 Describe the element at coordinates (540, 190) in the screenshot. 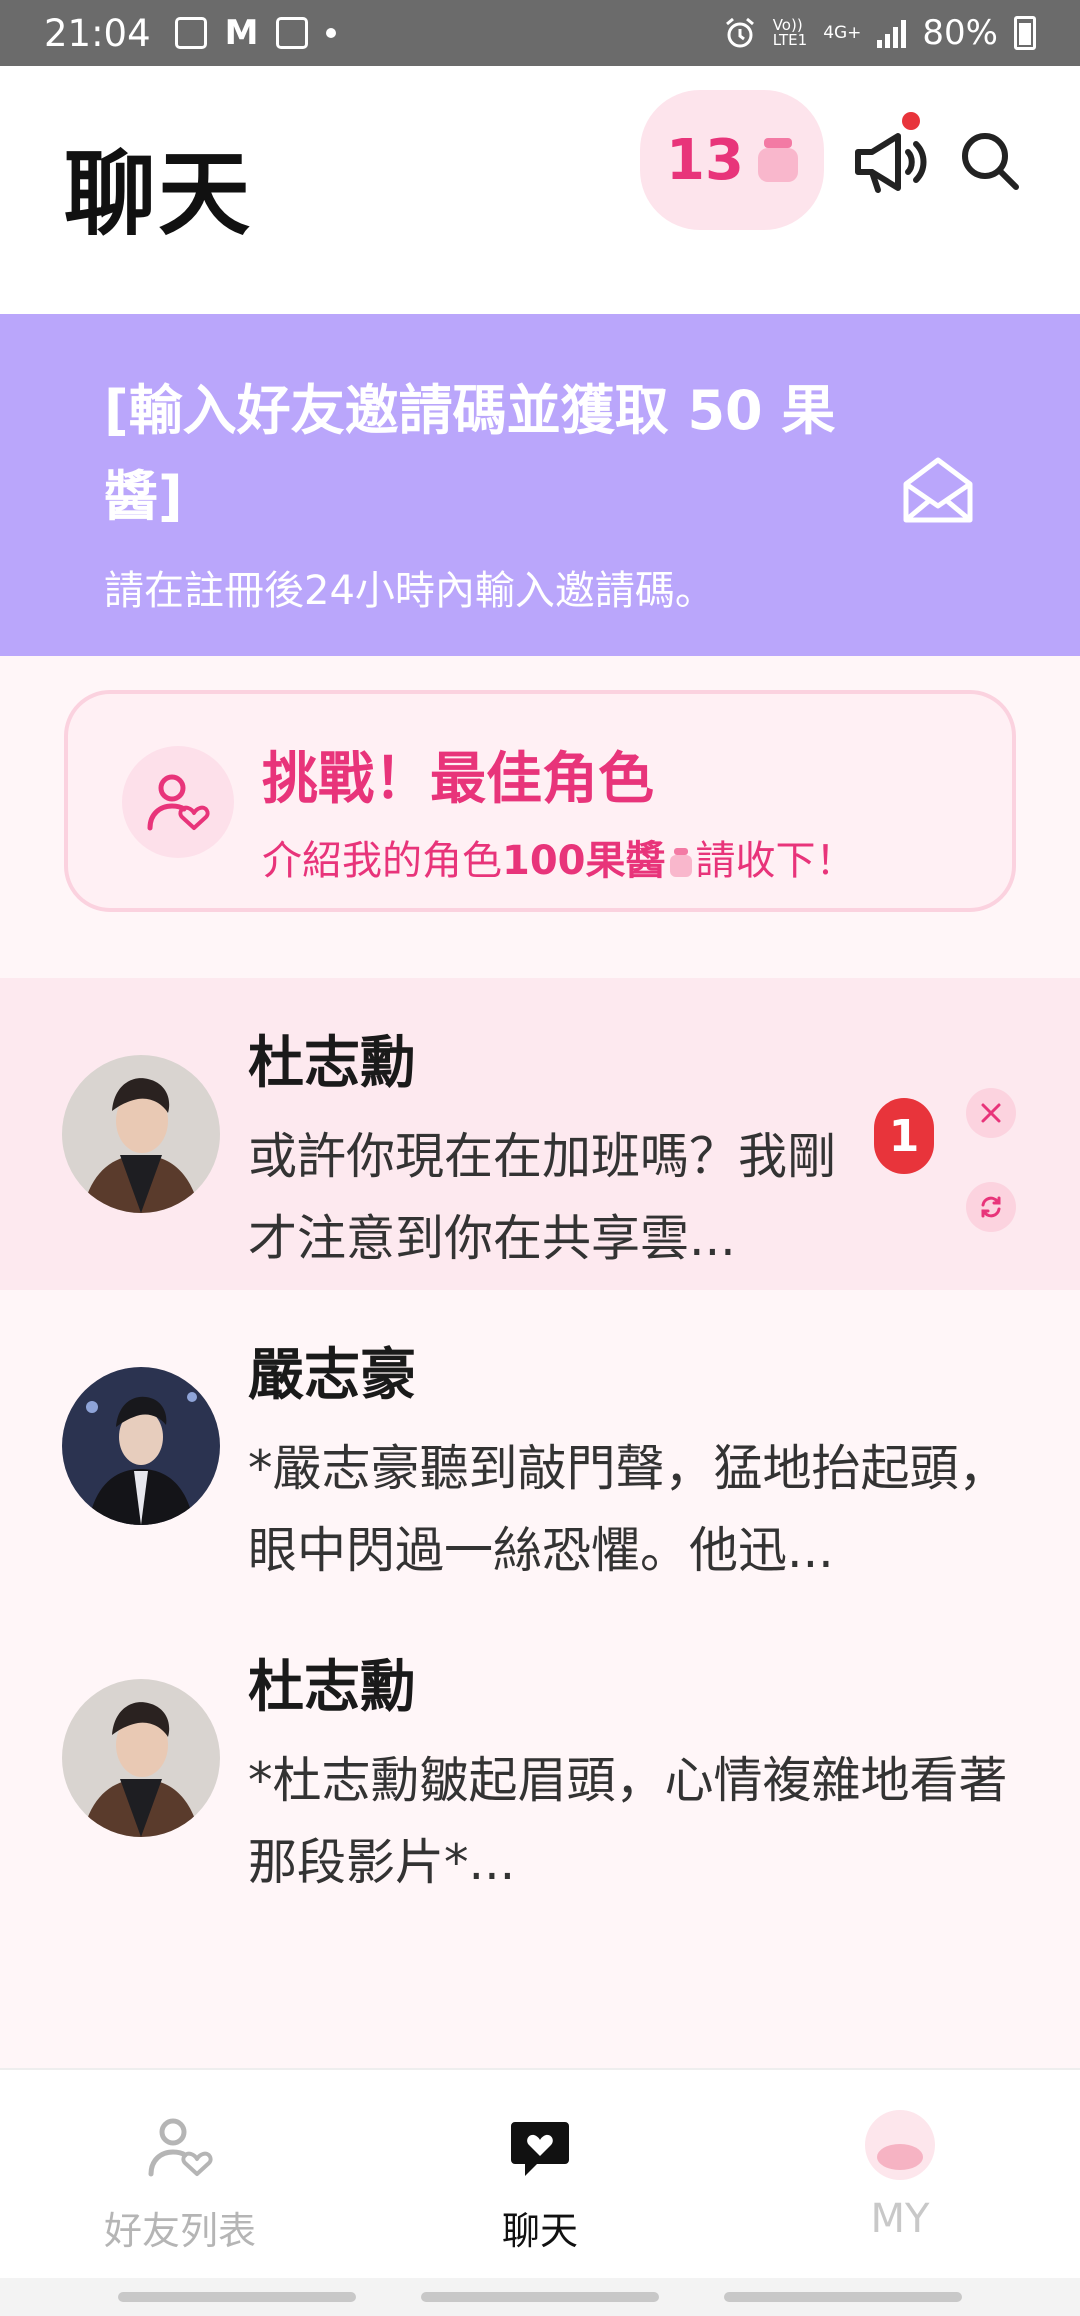

I see `app-header: 聊天 13` at that location.